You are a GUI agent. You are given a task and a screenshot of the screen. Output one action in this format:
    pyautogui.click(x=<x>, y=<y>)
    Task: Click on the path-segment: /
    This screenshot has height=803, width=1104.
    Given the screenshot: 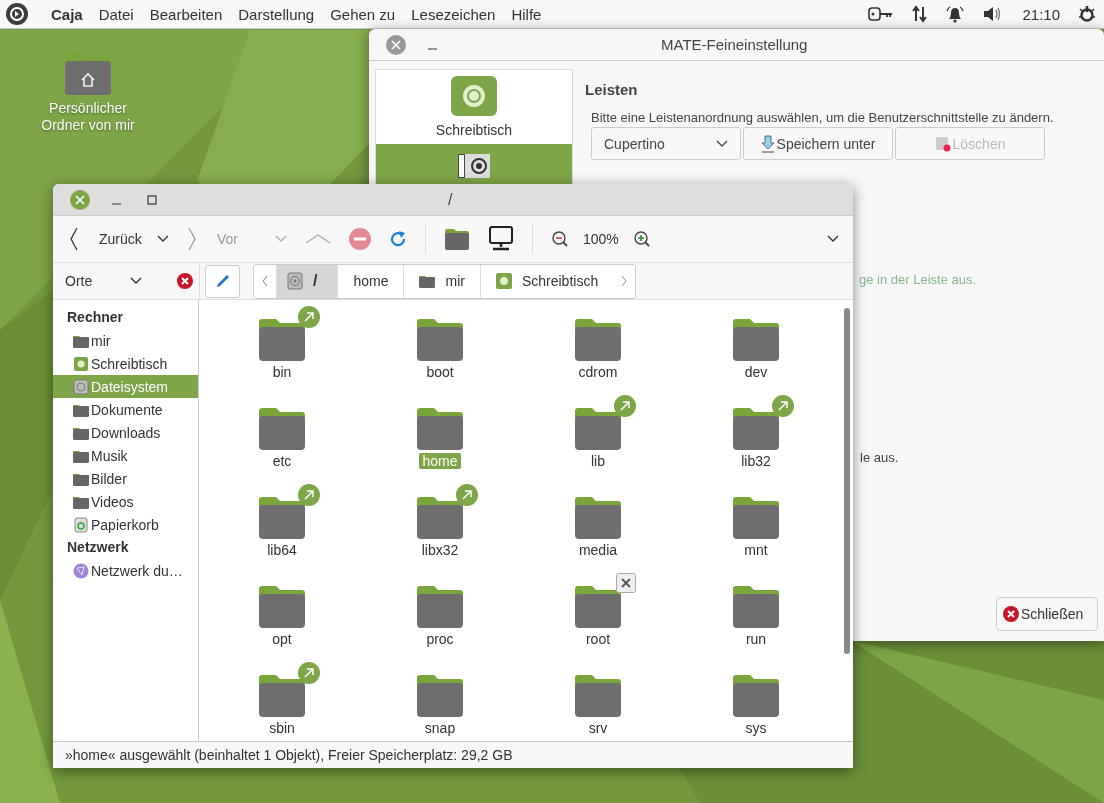 What is the action you would take?
    pyautogui.click(x=307, y=281)
    